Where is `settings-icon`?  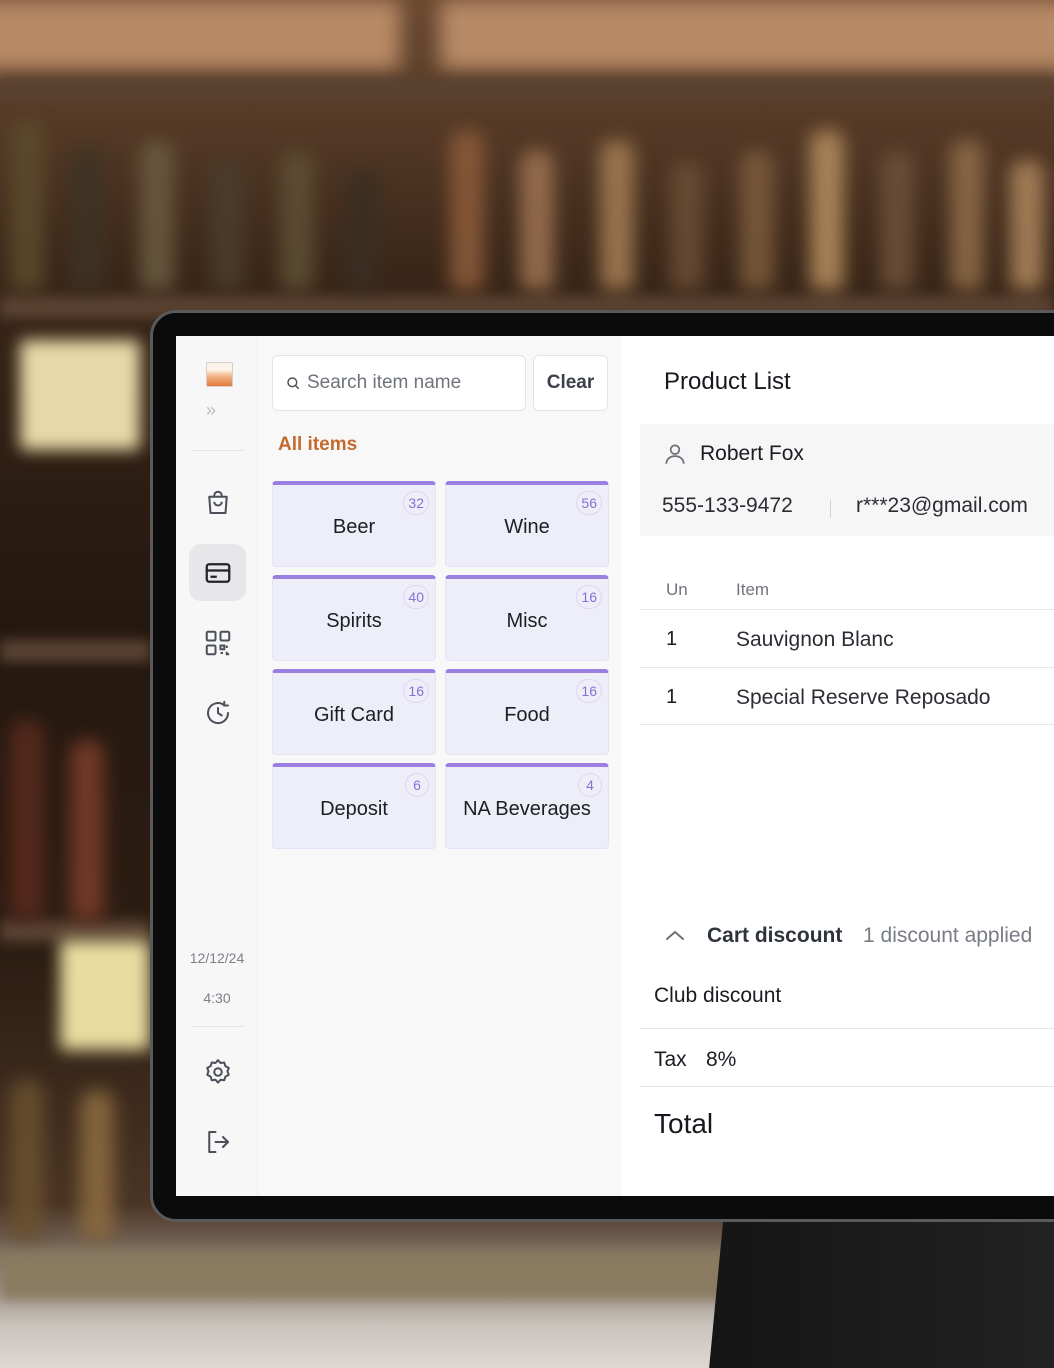 settings-icon is located at coordinates (217, 1071).